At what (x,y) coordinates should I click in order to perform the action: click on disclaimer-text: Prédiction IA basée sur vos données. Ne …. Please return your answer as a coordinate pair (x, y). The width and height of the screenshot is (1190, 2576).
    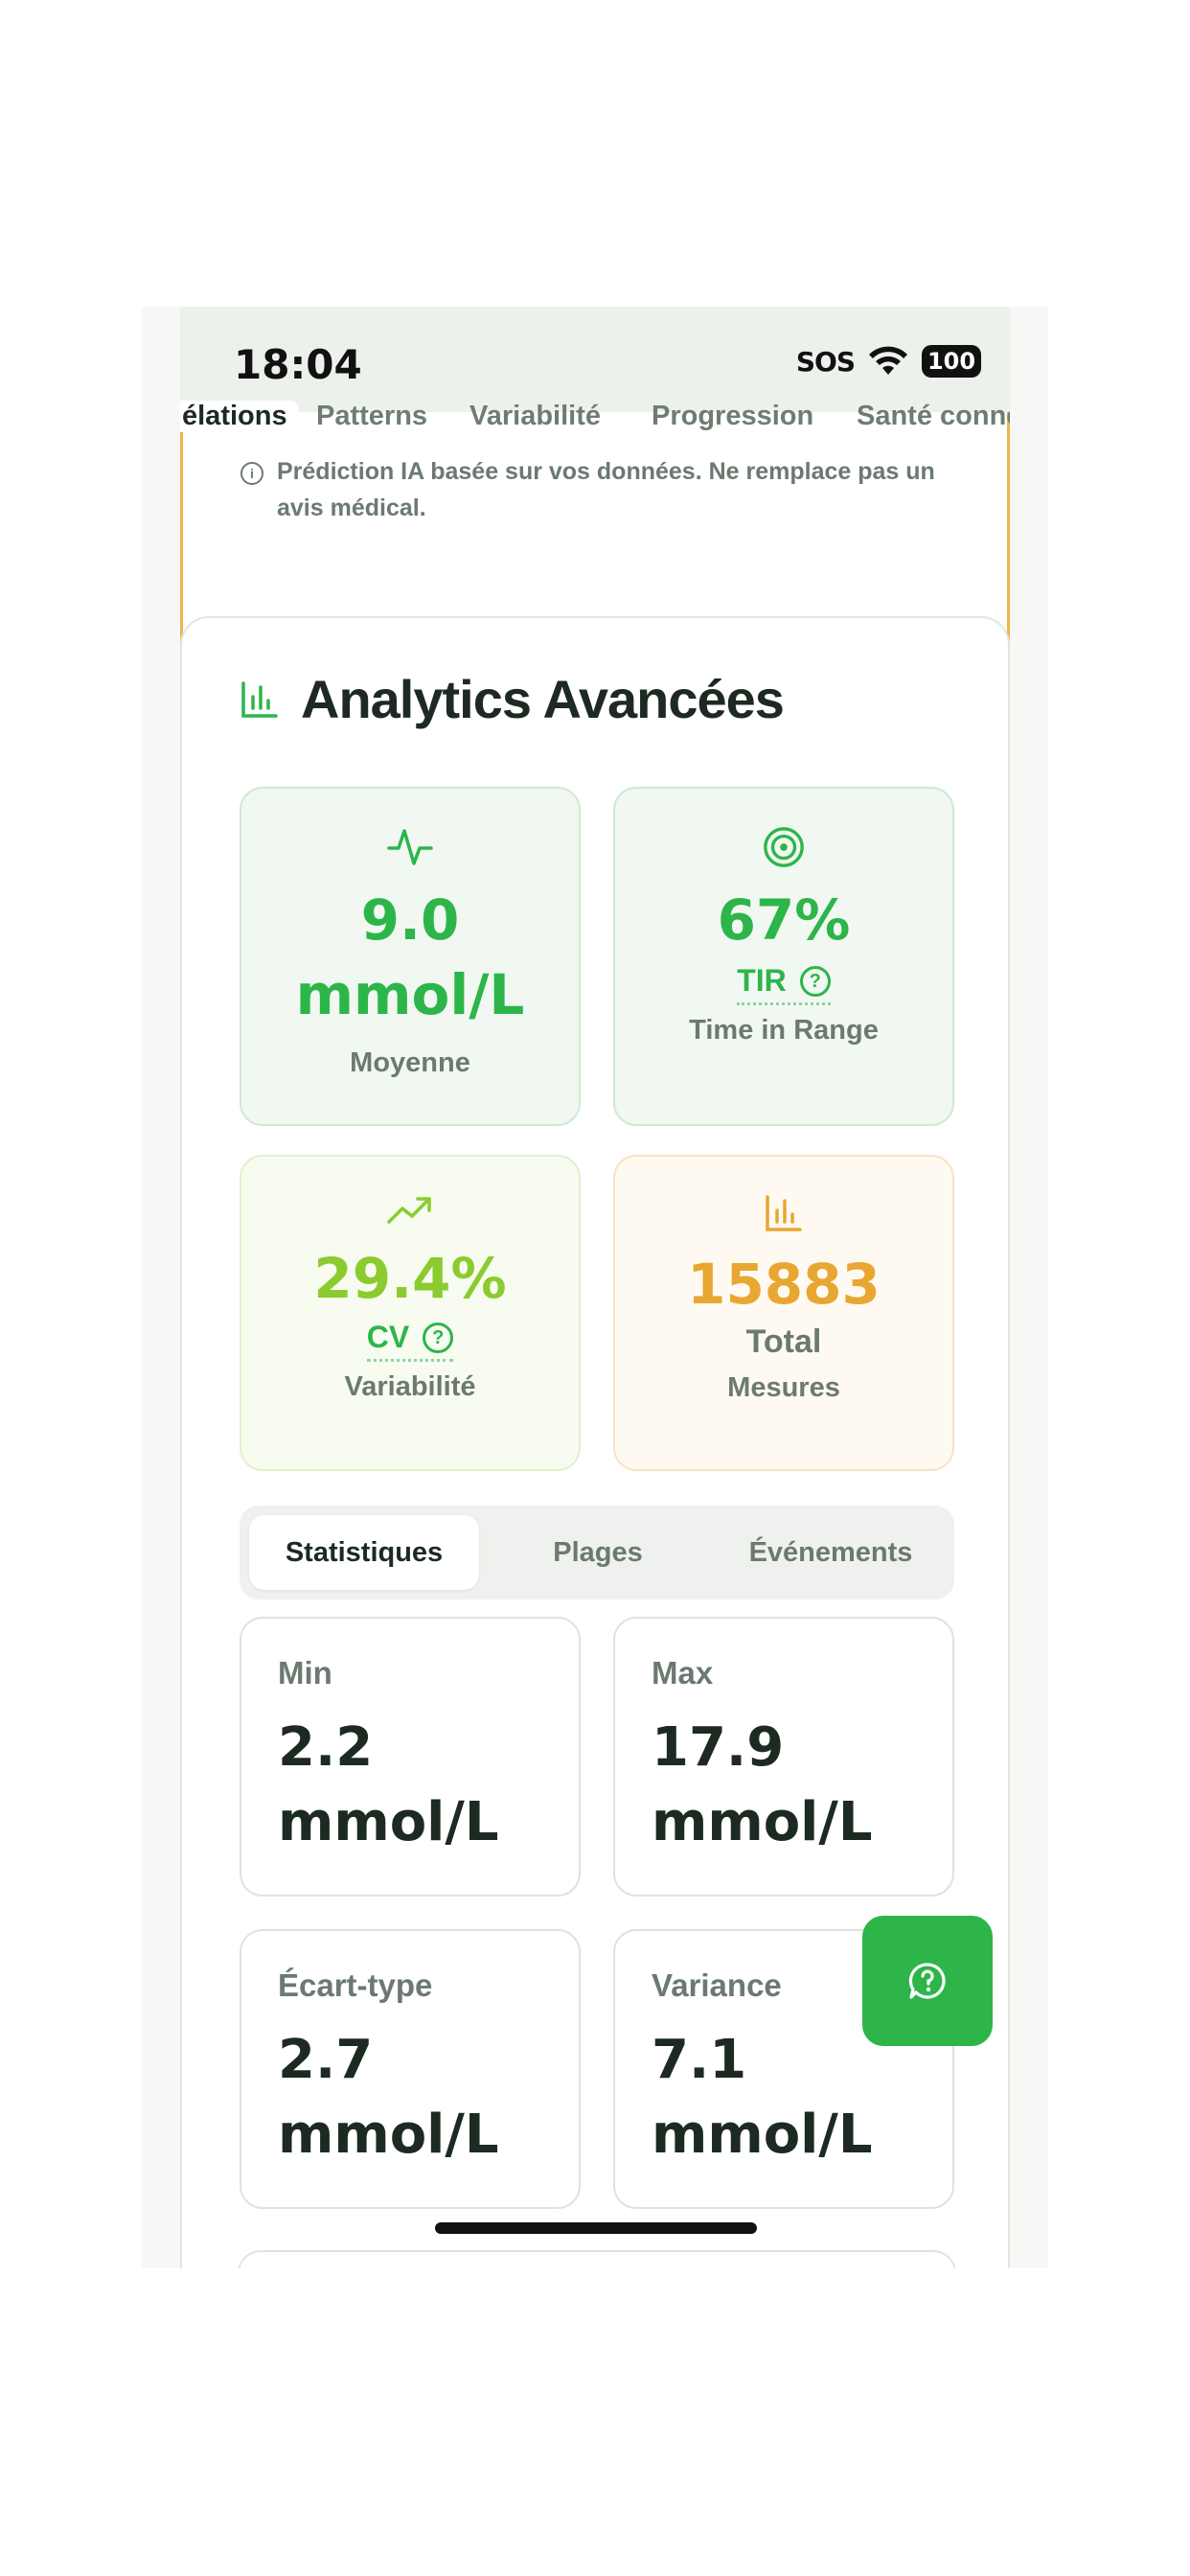
    Looking at the image, I should click on (606, 490).